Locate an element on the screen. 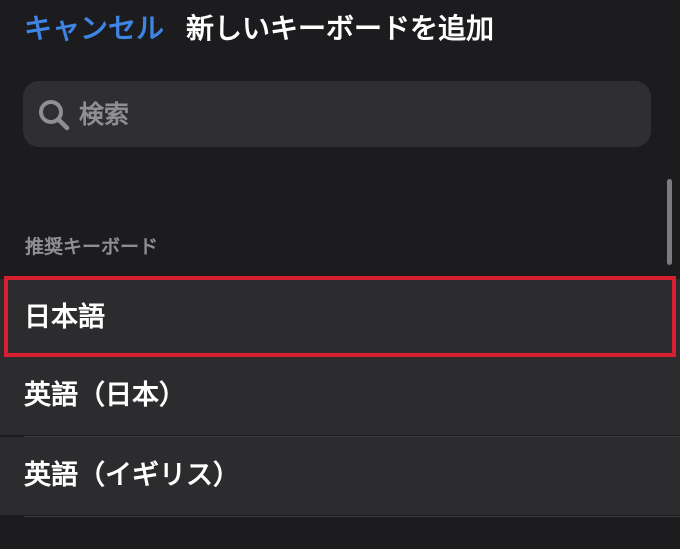 The image size is (680, 549). navigation-bar: キャンセル 新しいキーボードを追加 is located at coordinates (340, 30).